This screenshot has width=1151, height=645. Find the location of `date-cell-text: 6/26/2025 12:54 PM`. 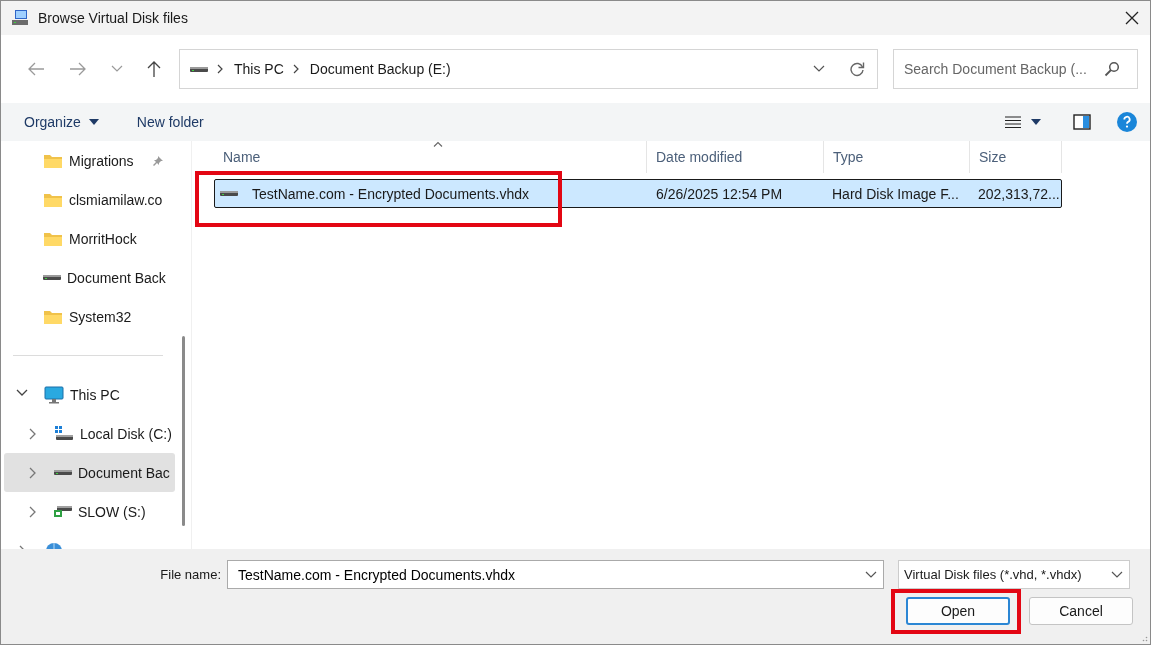

date-cell-text: 6/26/2025 12:54 PM is located at coordinates (719, 194).